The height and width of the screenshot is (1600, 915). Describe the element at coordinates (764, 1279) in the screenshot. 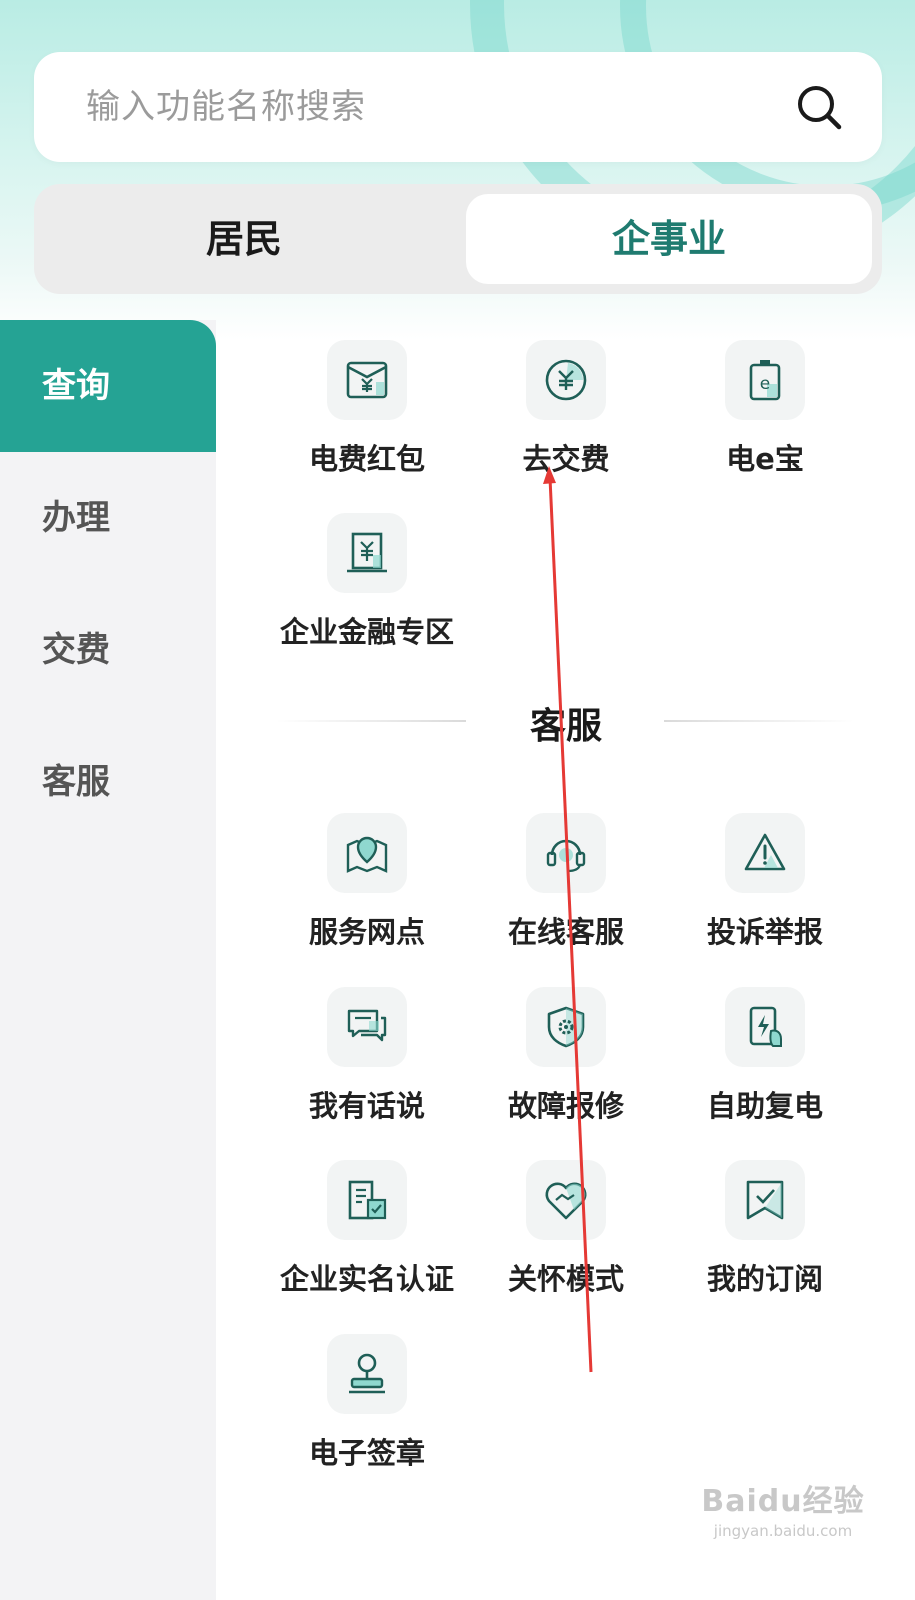

I see `feature-label: 我的订阅` at that location.